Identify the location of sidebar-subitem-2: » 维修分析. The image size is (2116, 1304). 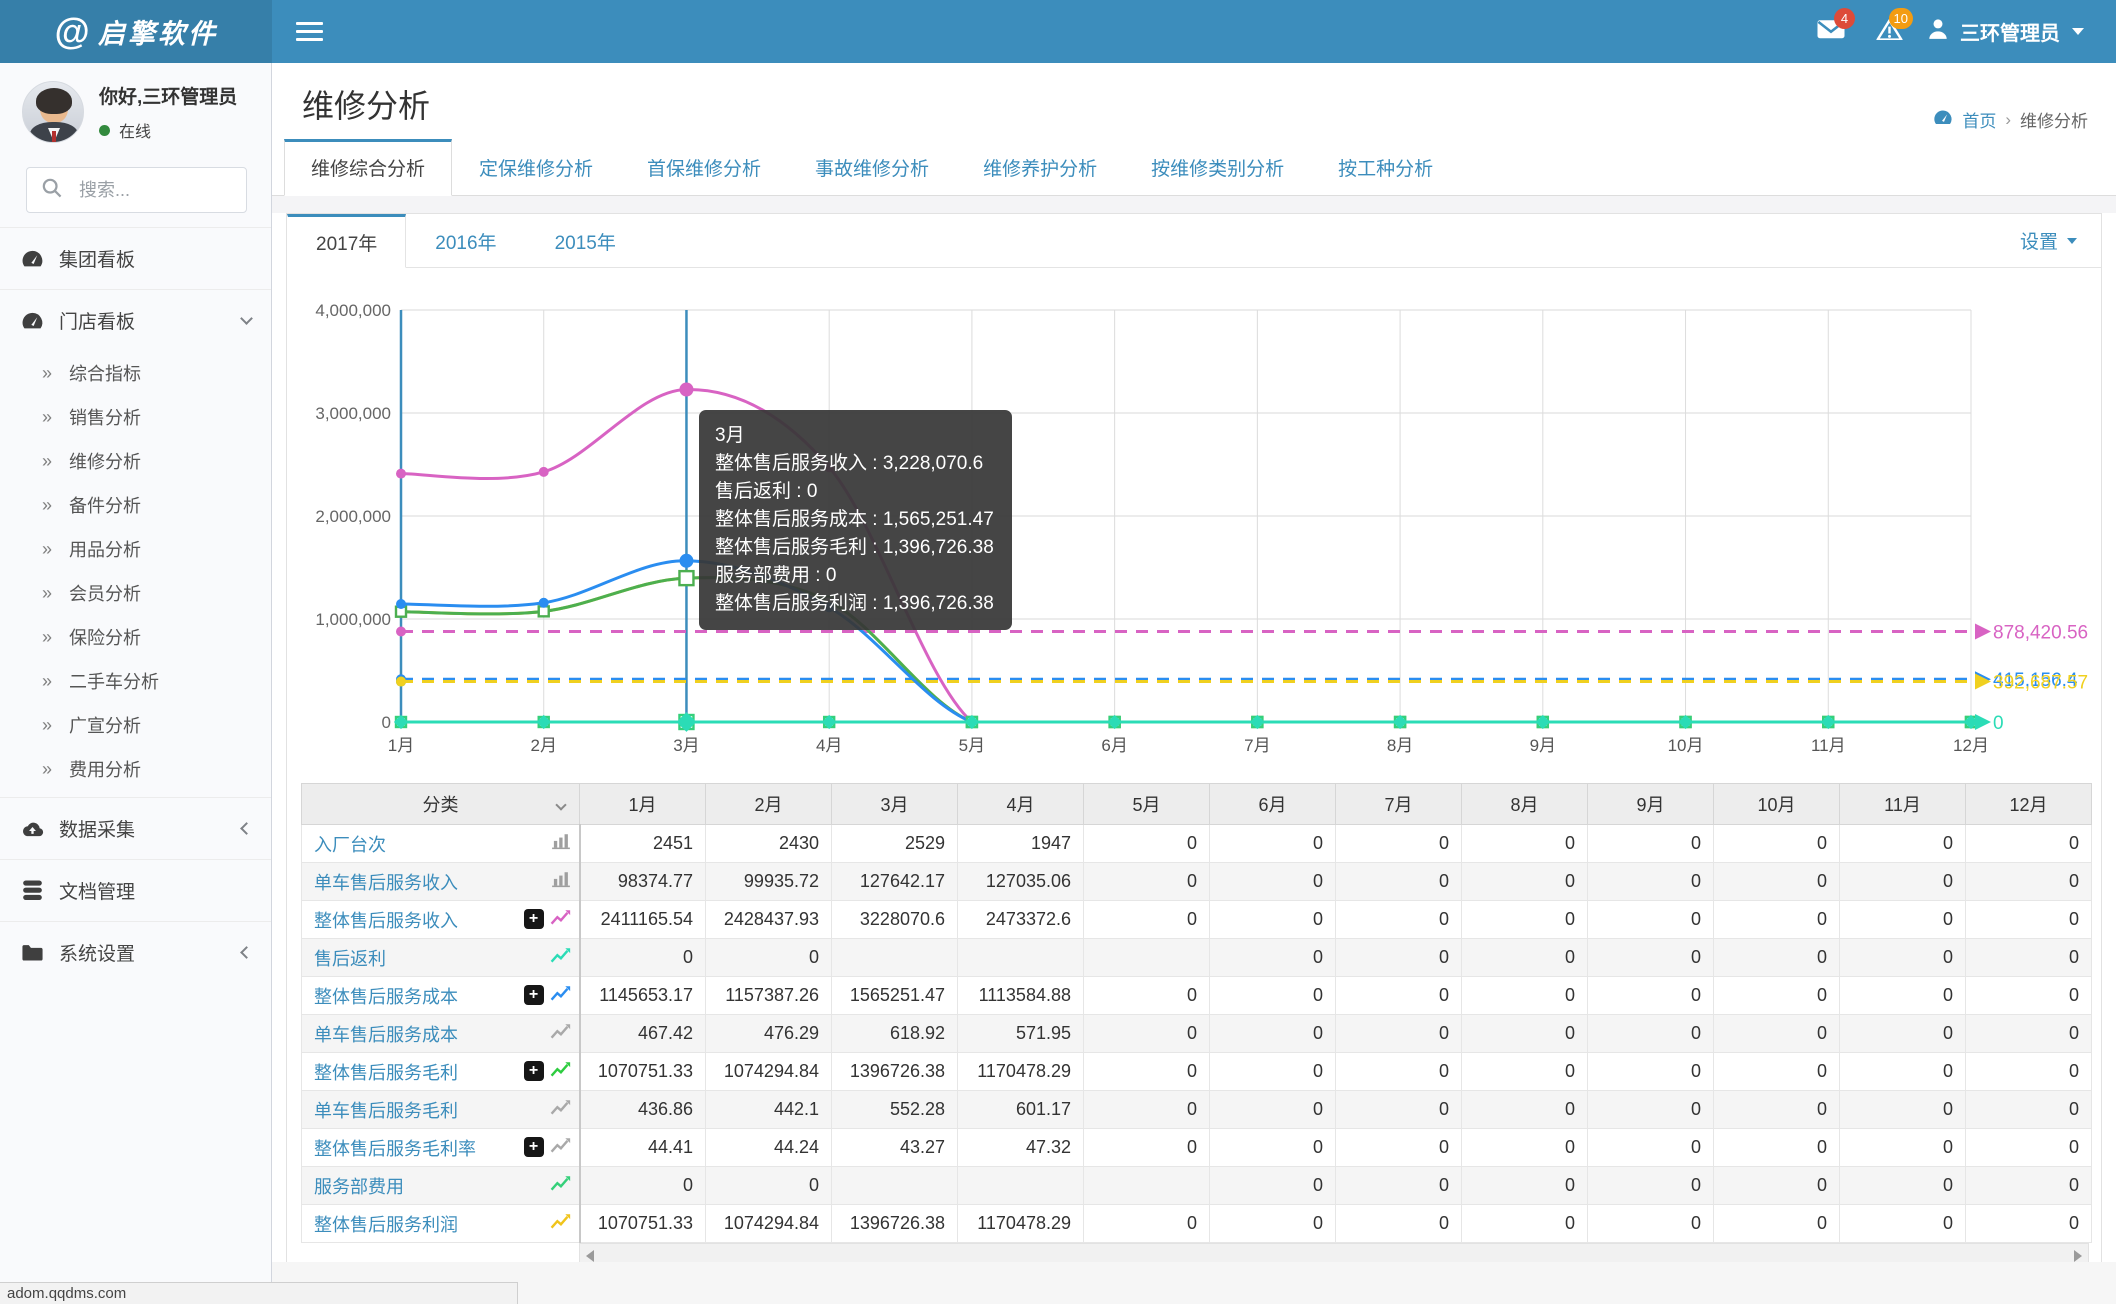
(135, 461).